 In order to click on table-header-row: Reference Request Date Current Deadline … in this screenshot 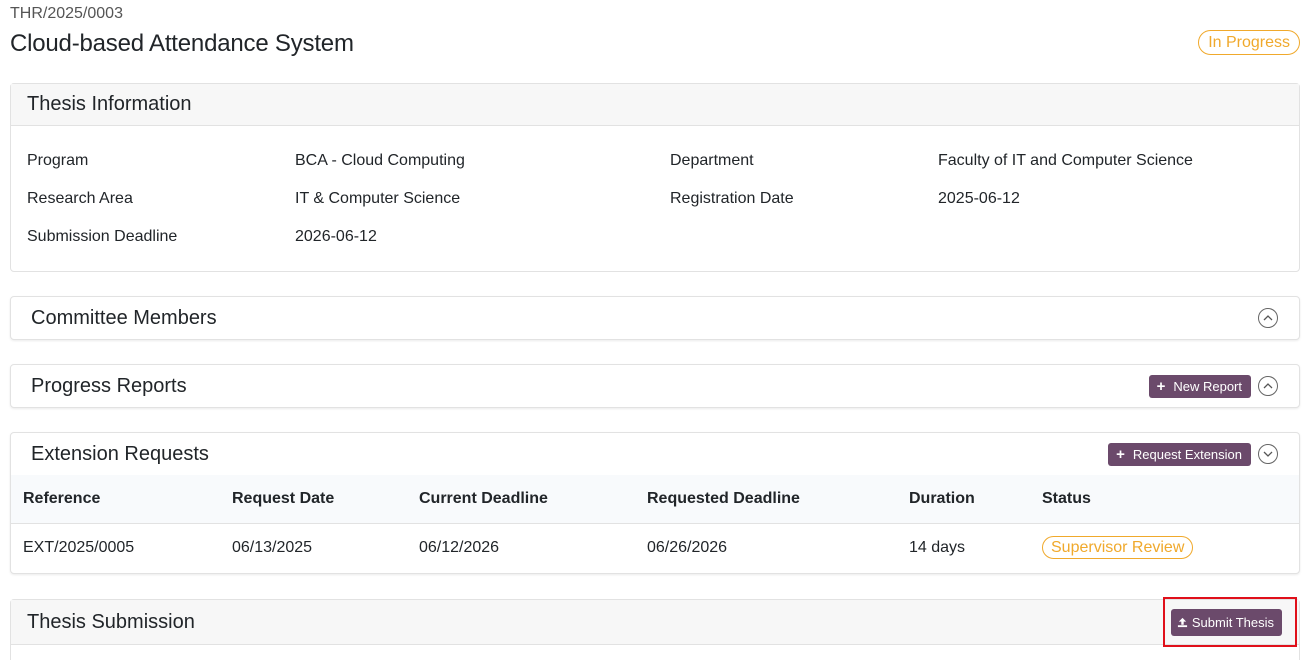, I will do `click(655, 499)`.